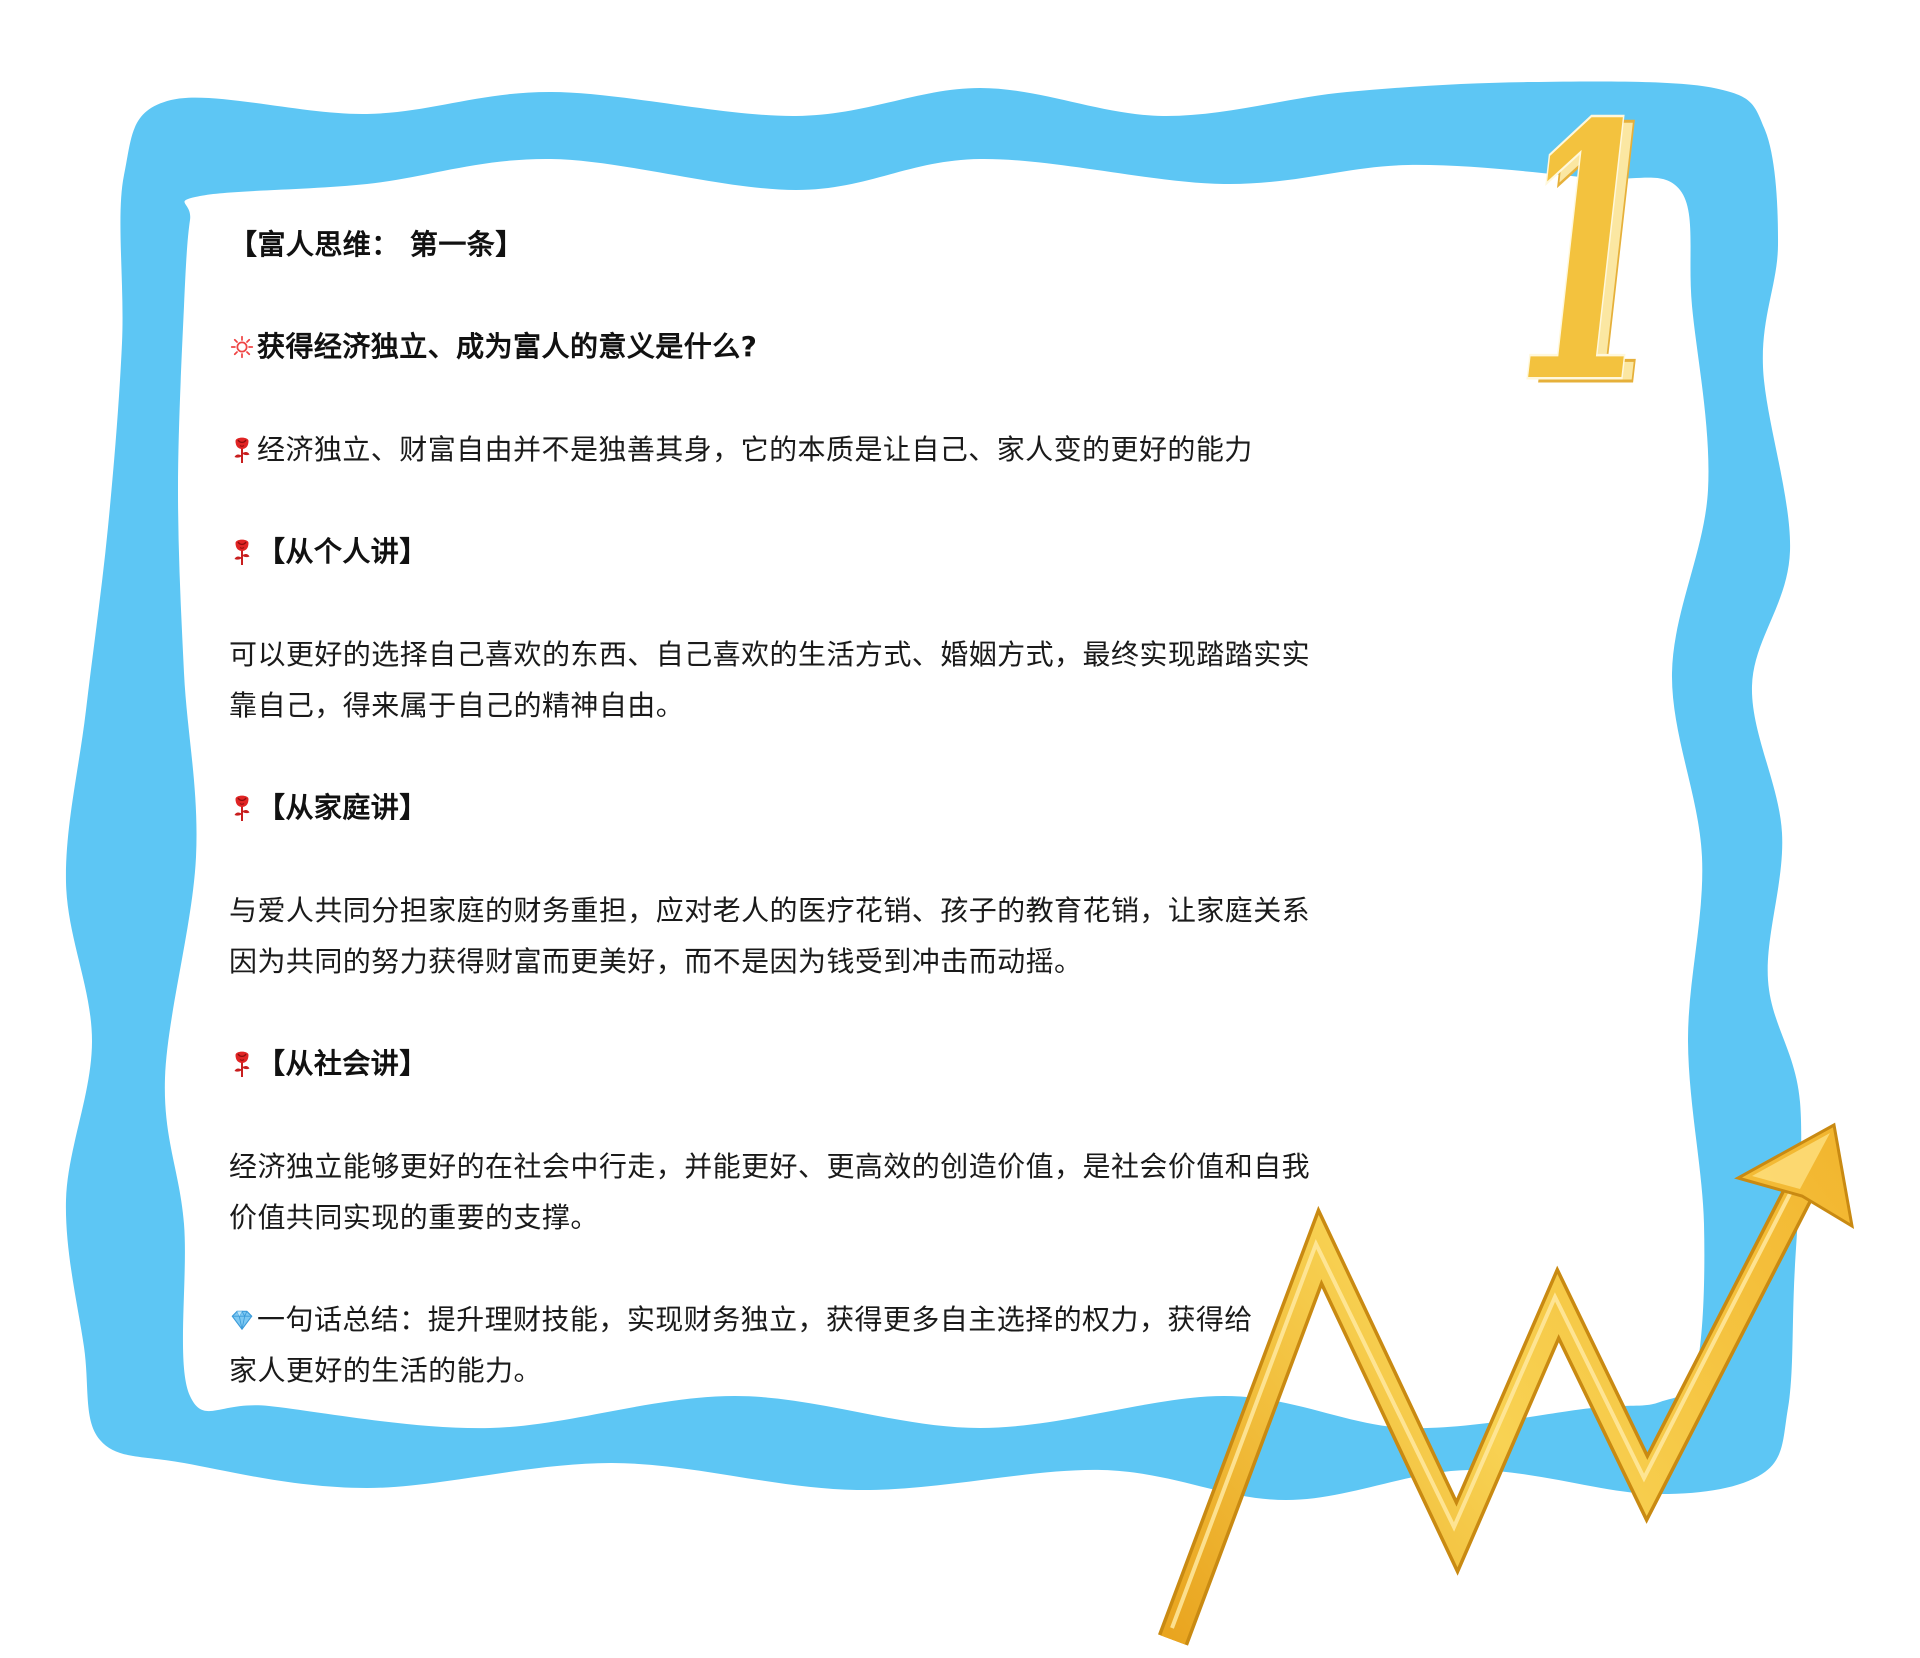 The width and height of the screenshot is (1920, 1658). I want to click on section-heading-text: 【从家庭讲】, so click(342, 807).